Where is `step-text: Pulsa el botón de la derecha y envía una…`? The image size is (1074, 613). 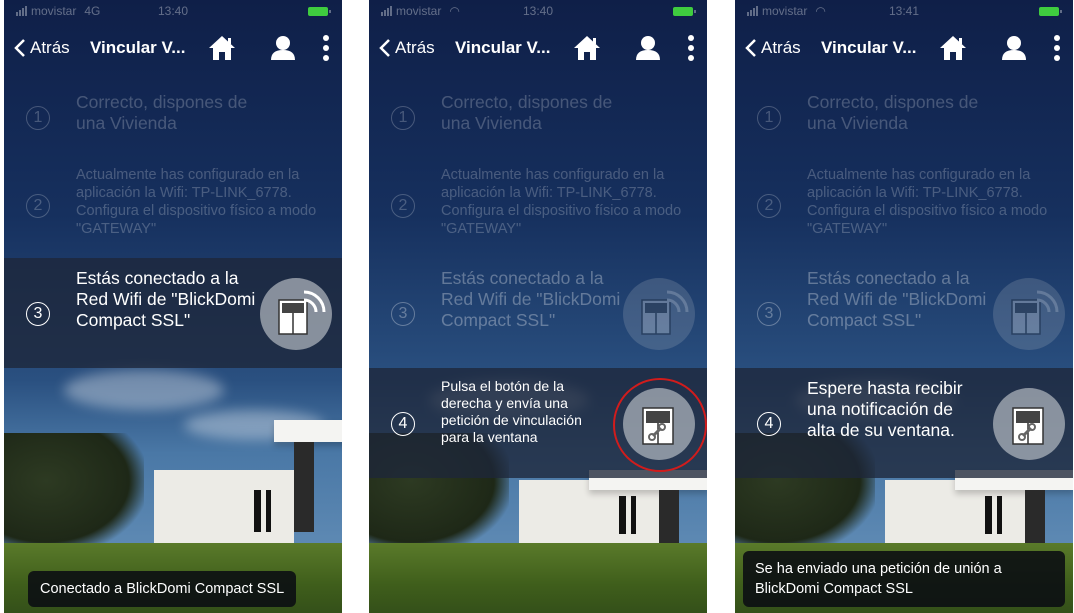
step-text: Pulsa el botón de la derecha y envía una… is located at coordinates (511, 411).